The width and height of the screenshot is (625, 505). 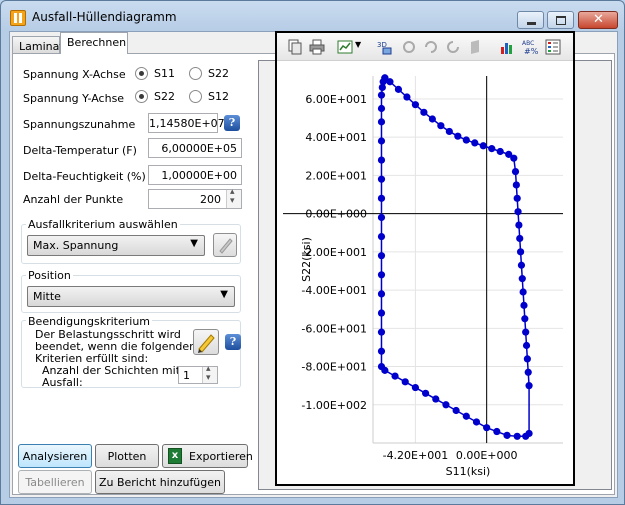 I want to click on num-points-value: 200, so click(x=210, y=199).